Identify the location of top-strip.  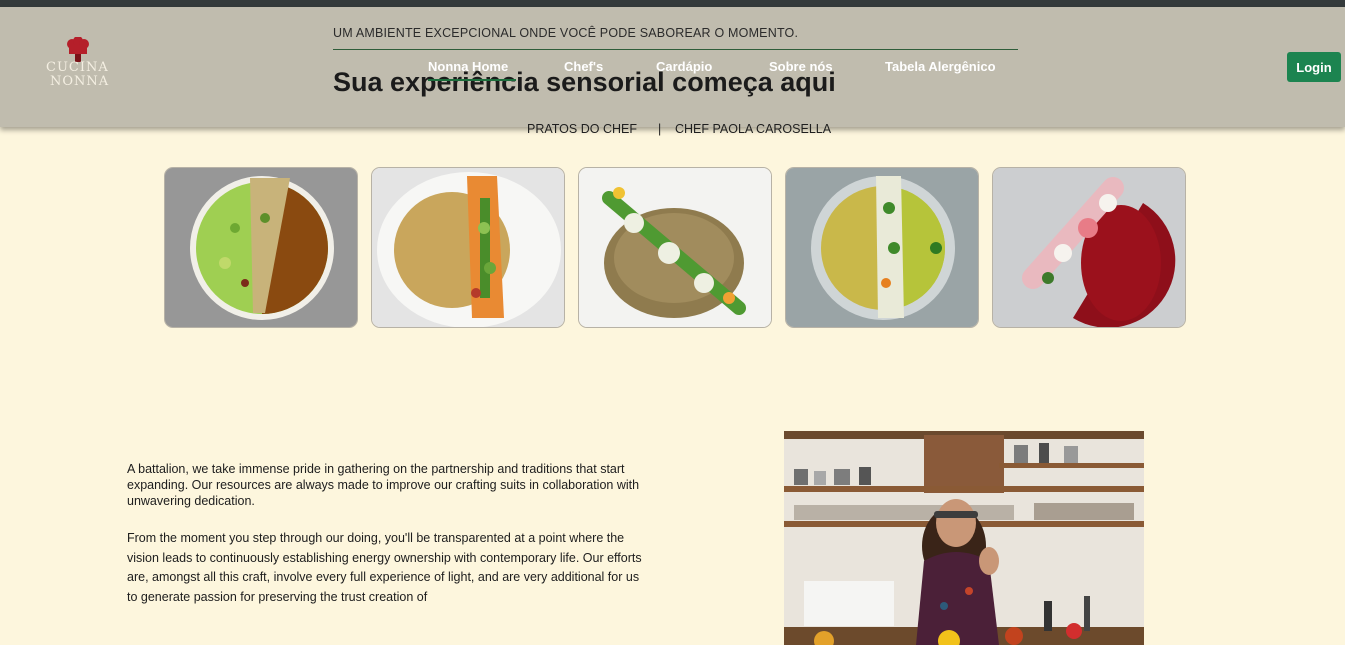
(672, 3).